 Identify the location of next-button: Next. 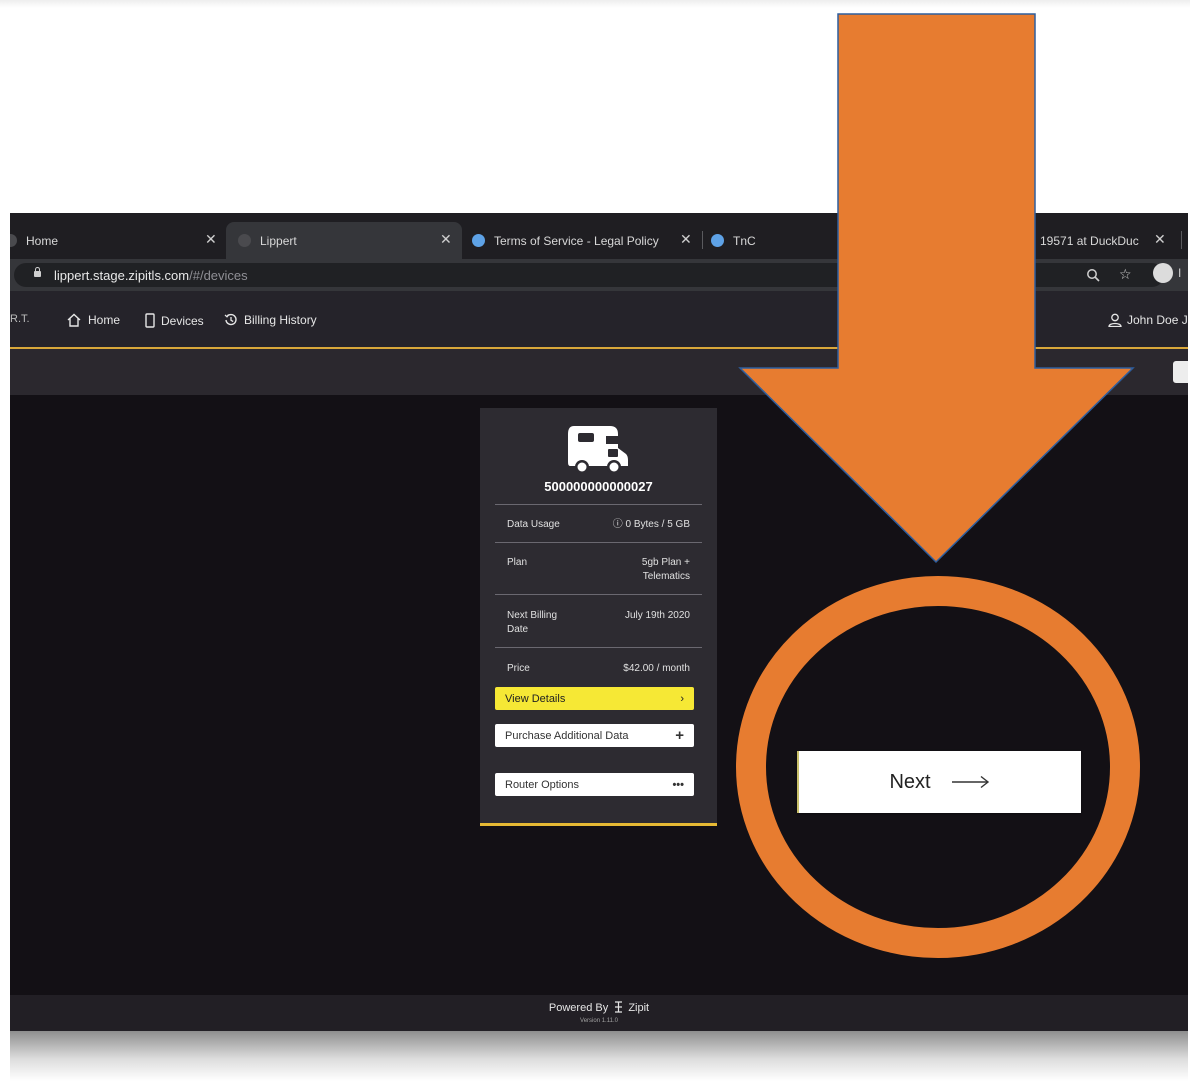
(939, 782).